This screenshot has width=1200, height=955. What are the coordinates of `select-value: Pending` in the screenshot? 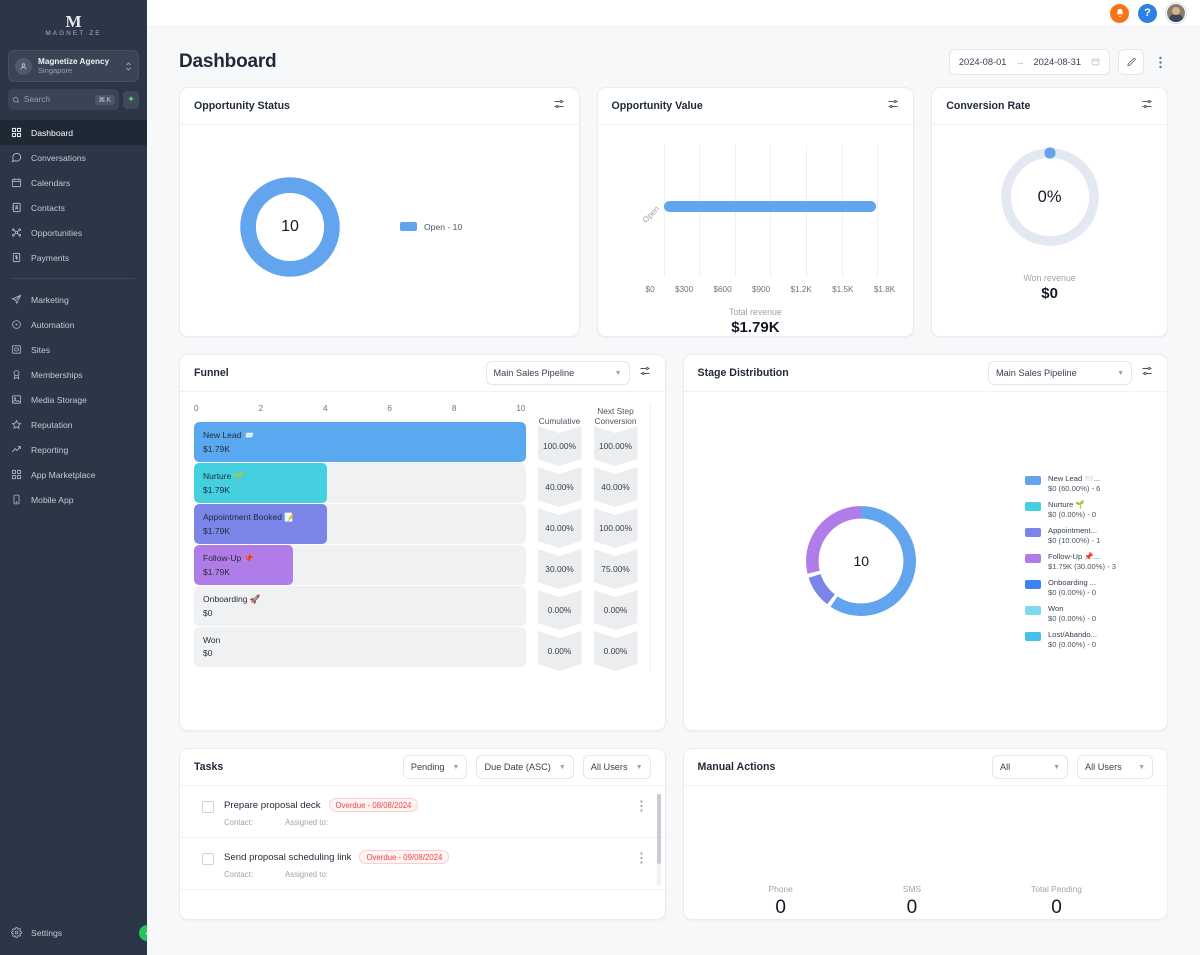 It's located at (427, 767).